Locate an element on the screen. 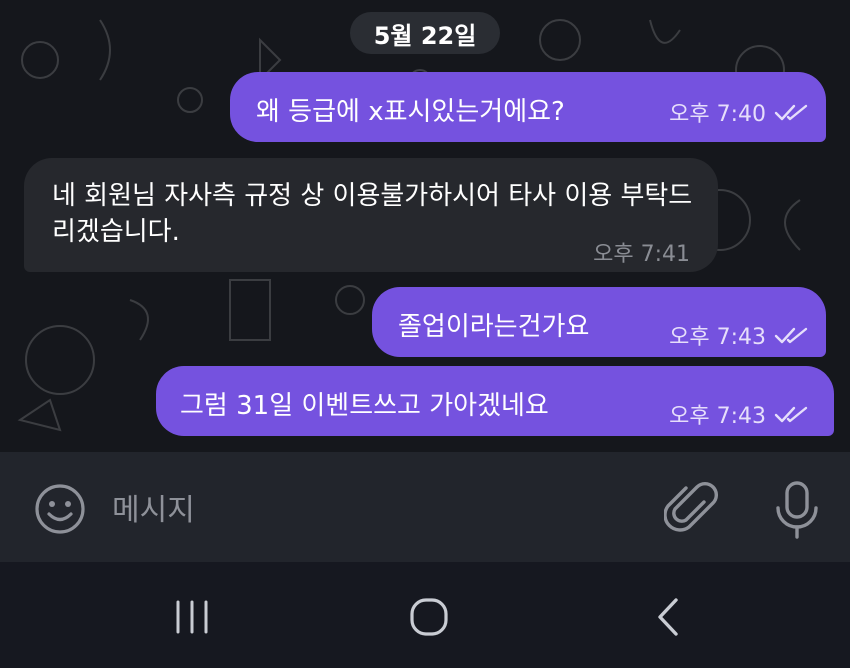 The width and height of the screenshot is (850, 668). back-icon is located at coordinates (667, 617).